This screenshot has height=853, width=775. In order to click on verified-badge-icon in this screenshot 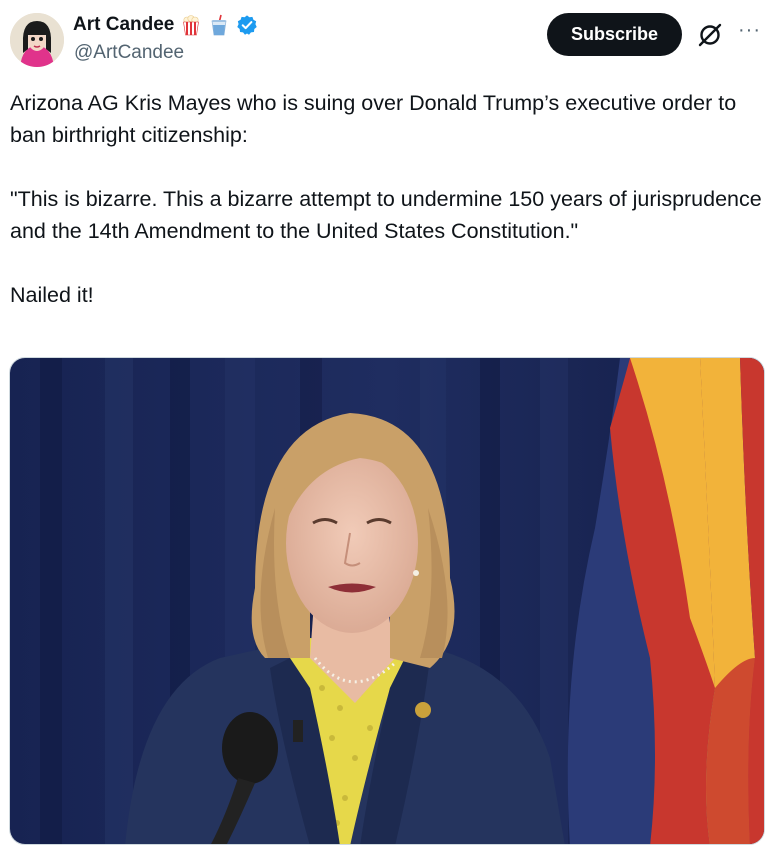, I will do `click(247, 25)`.